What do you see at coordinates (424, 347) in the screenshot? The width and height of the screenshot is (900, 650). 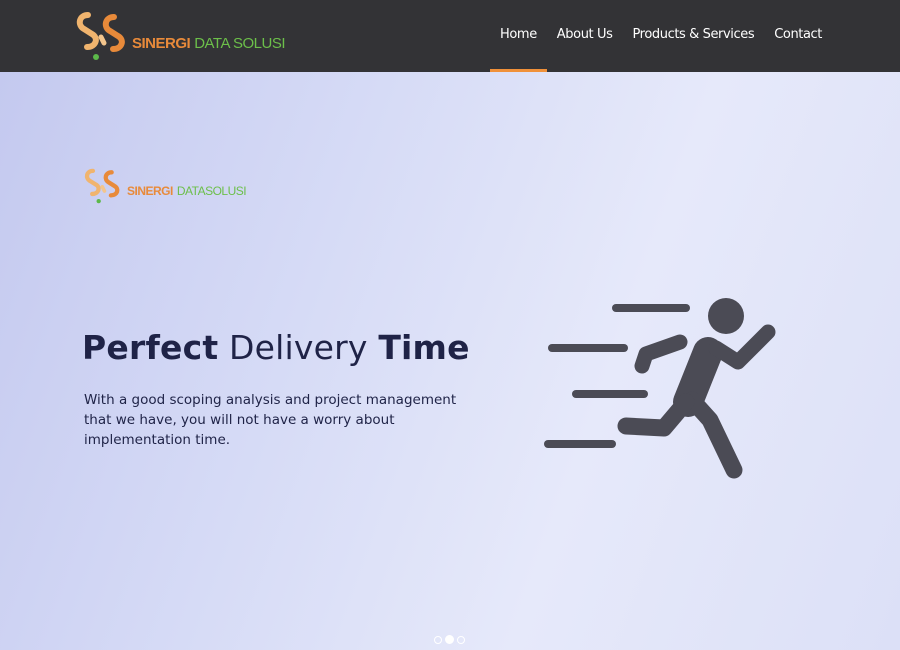 I see `hero-title-part3: Time` at bounding box center [424, 347].